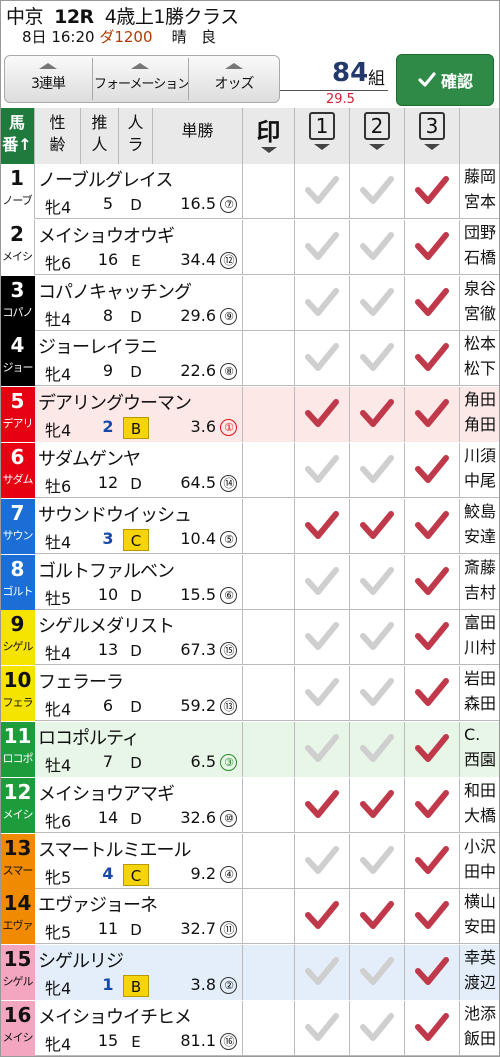 This screenshot has width=500, height=1057. What do you see at coordinates (136, 136) in the screenshot?
I see `col-rank: 人ラ` at bounding box center [136, 136].